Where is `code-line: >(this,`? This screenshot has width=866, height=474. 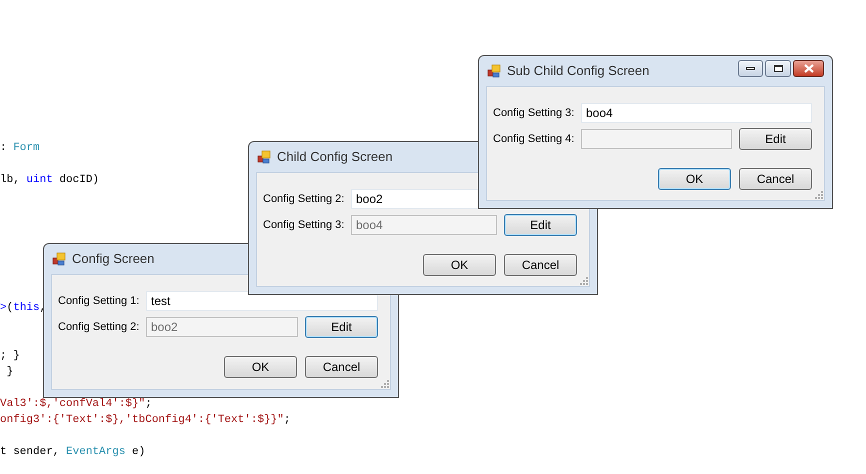
code-line: >(this, is located at coordinates (23, 308).